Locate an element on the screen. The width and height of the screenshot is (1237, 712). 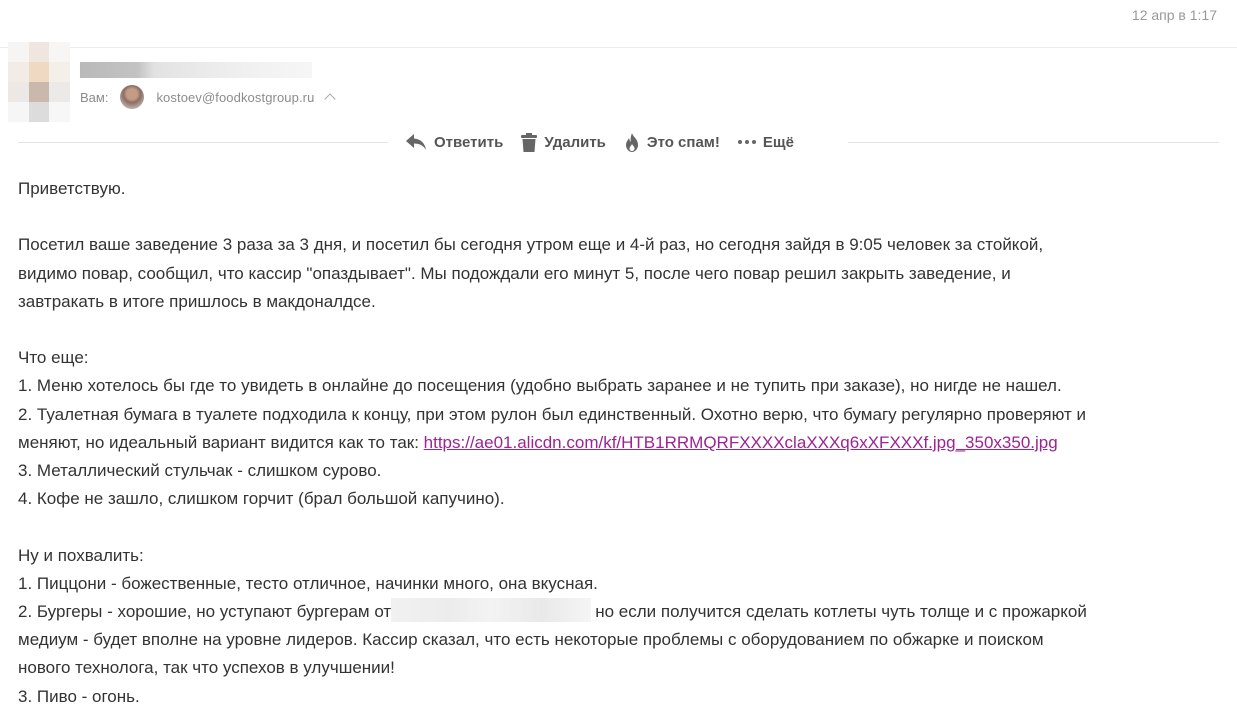
spam-label: Это спам! is located at coordinates (683, 142).